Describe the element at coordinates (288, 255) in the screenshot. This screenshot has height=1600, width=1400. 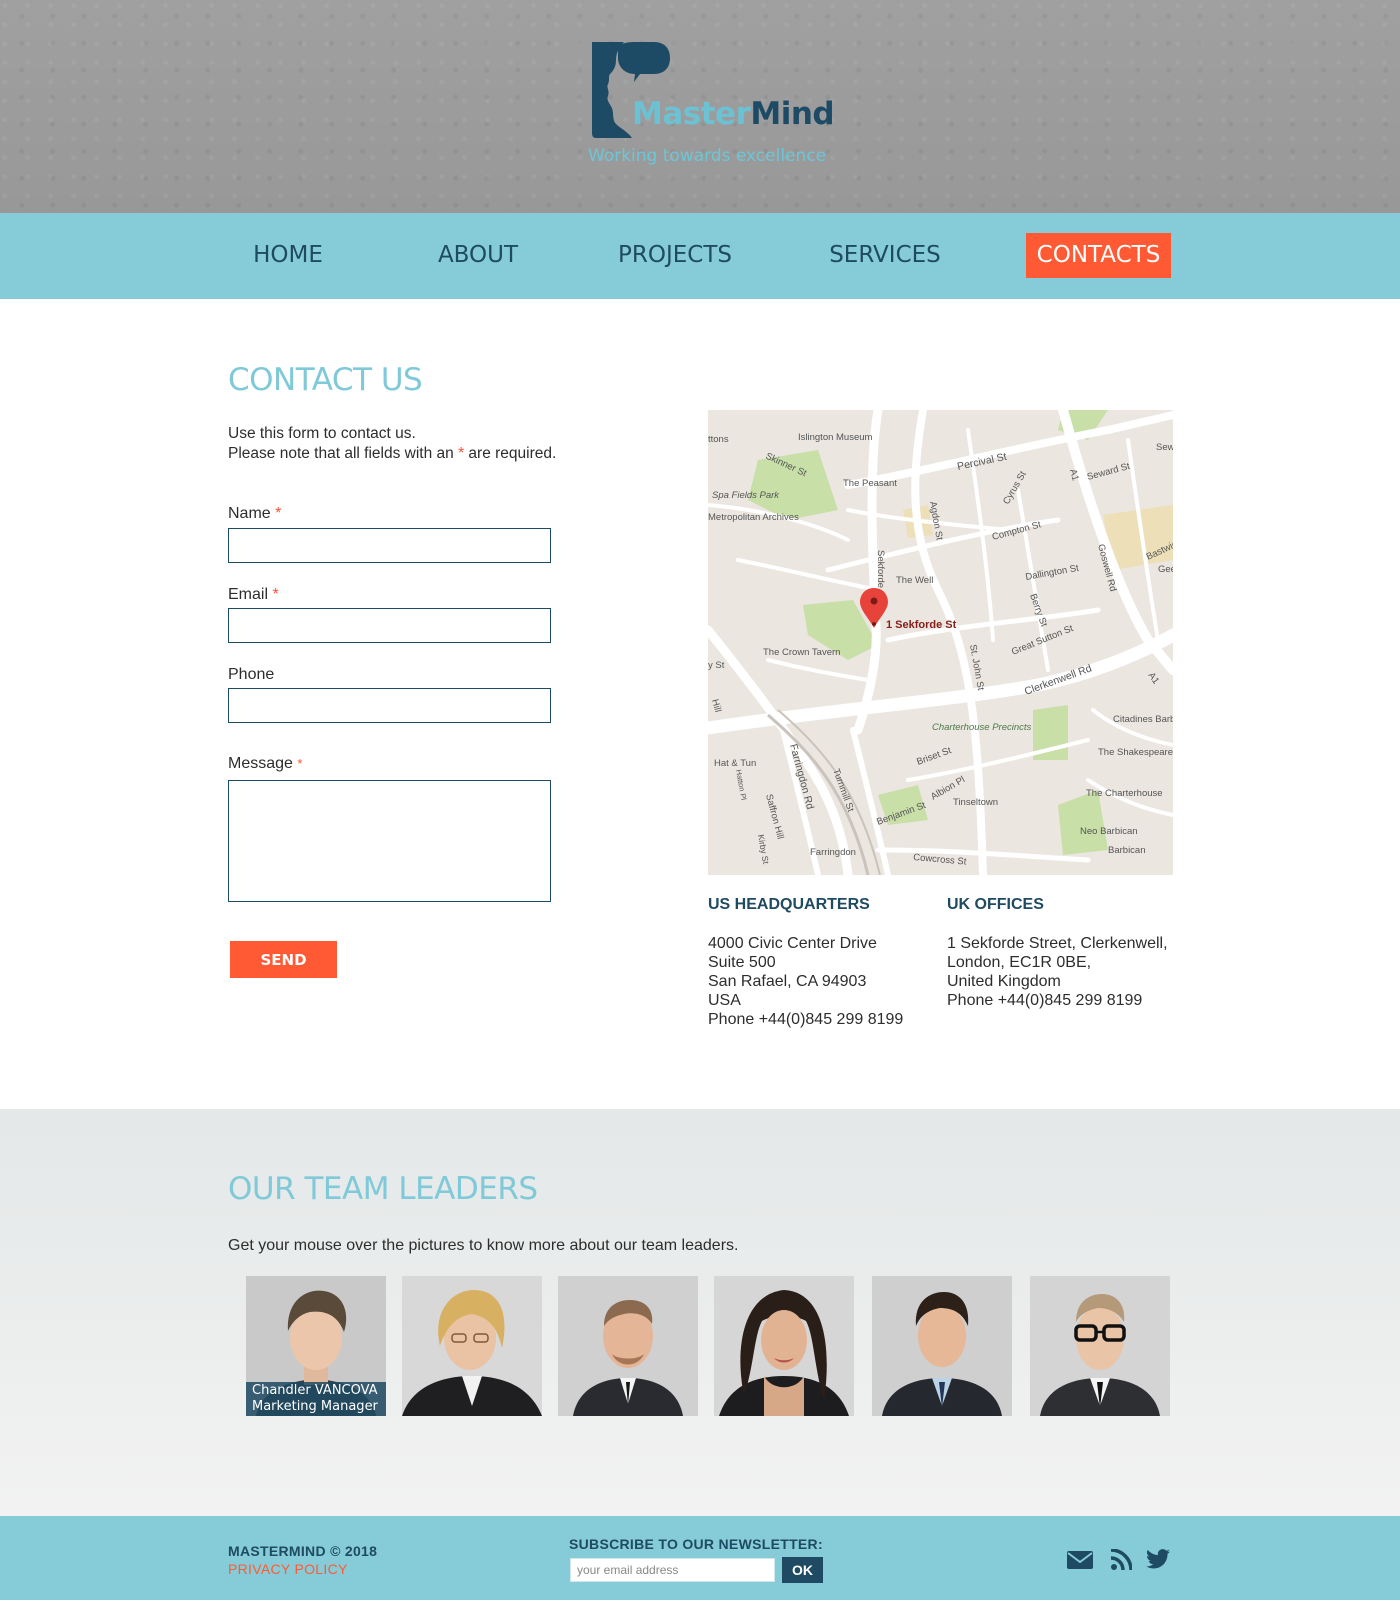
I see `nav-item-home: HOME` at that location.